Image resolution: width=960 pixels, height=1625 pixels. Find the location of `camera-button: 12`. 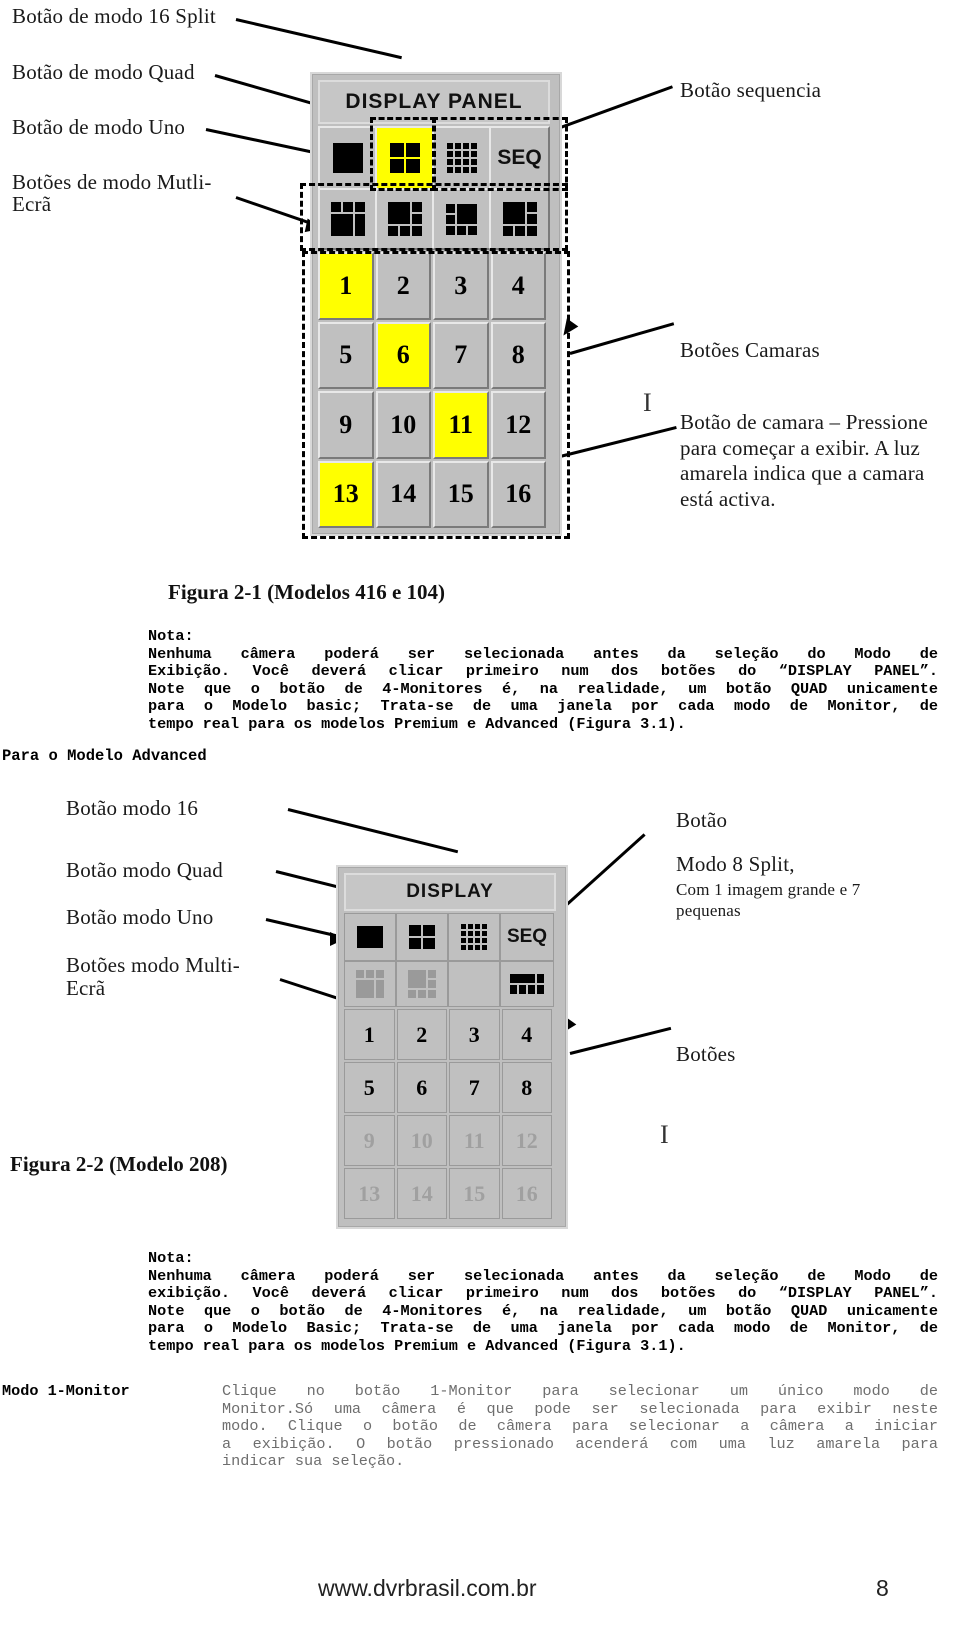

camera-button: 12 is located at coordinates (518, 425).